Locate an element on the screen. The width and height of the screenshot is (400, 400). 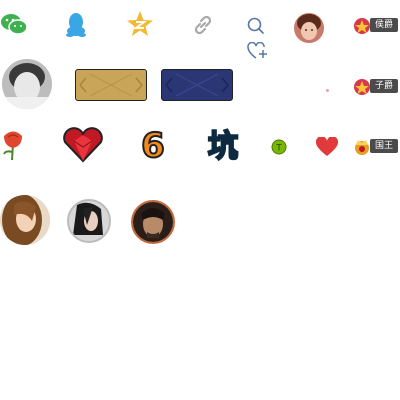
crown-medal-icon is located at coordinates (362, 149).